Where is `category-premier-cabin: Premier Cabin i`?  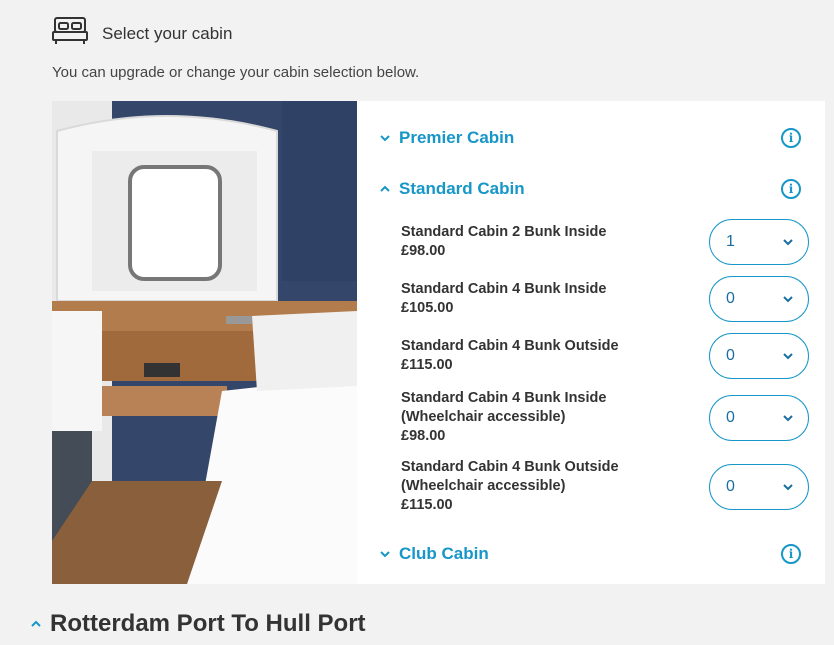
category-premier-cabin: Premier Cabin i is located at coordinates (590, 138).